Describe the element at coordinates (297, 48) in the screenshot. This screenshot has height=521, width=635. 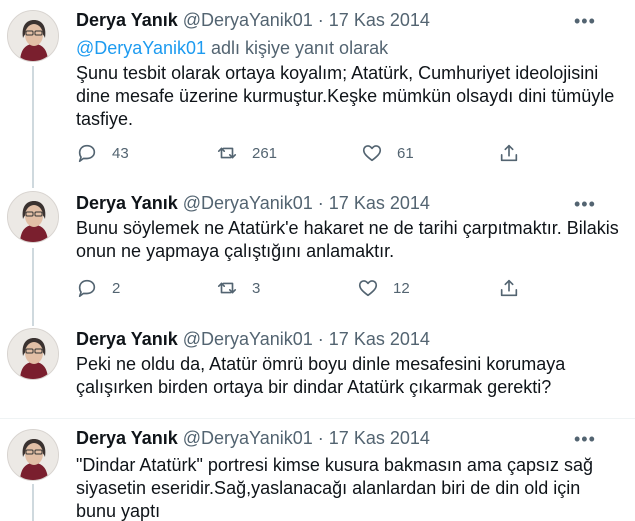
I see `reply-suffix: adlı kişiye yanıt olarak` at that location.